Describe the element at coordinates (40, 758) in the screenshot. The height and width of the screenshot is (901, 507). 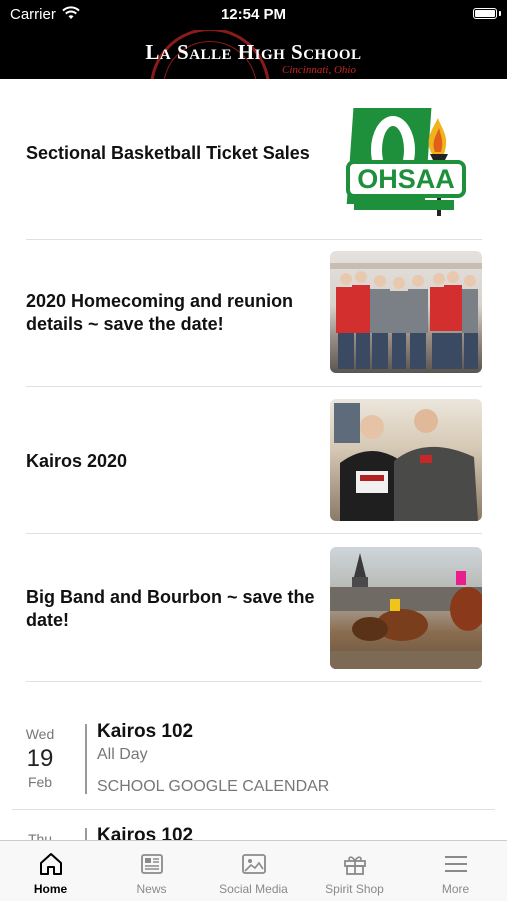
I see `event-day: 19` at that location.